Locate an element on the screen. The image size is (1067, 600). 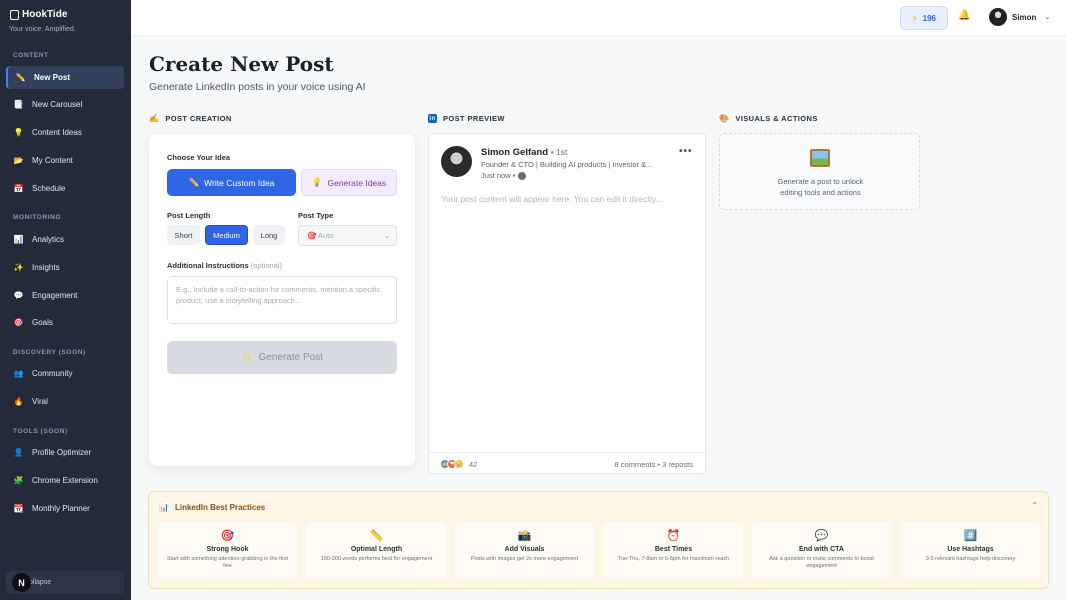
visuals-heading: 🎨 VISUALS & ACTIONS is located at coordinates (768, 118).